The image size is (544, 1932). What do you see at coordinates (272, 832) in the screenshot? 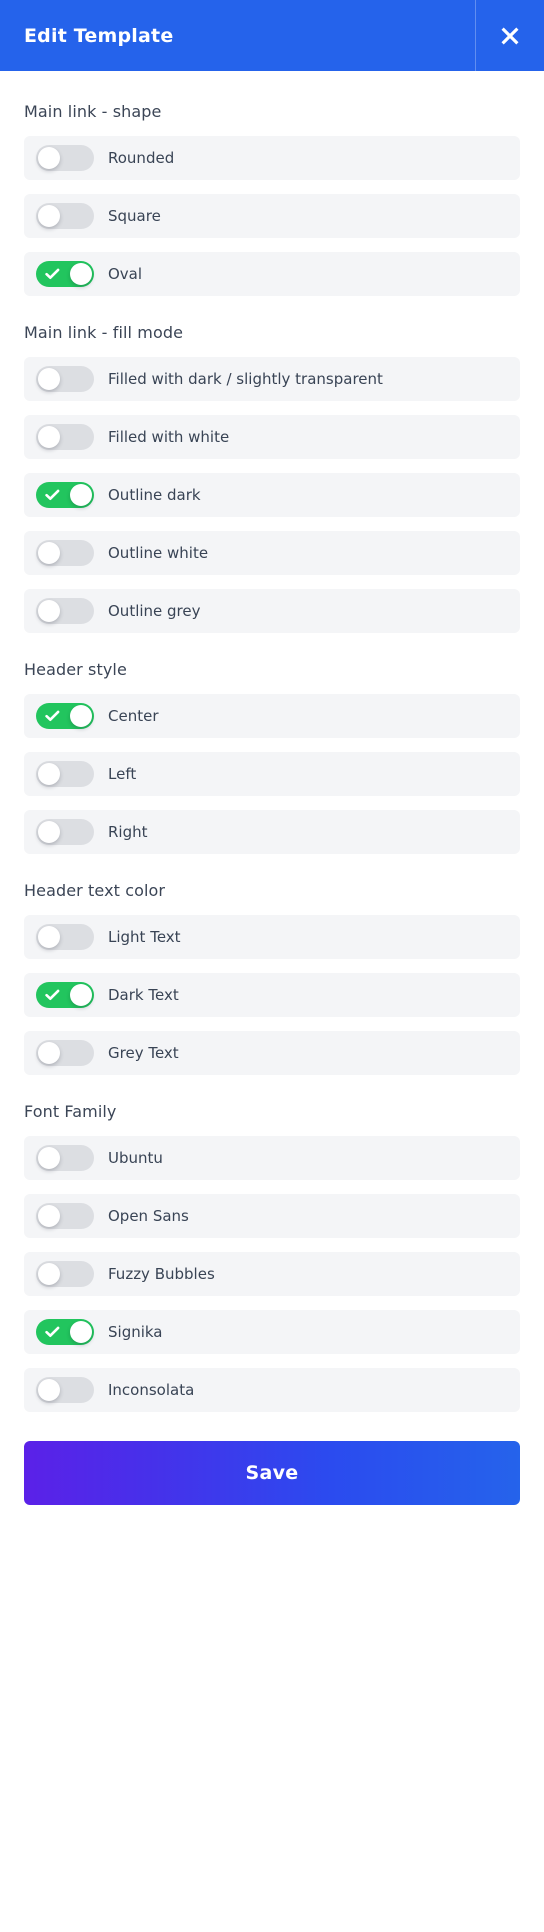
I see `option-row: Right` at bounding box center [272, 832].